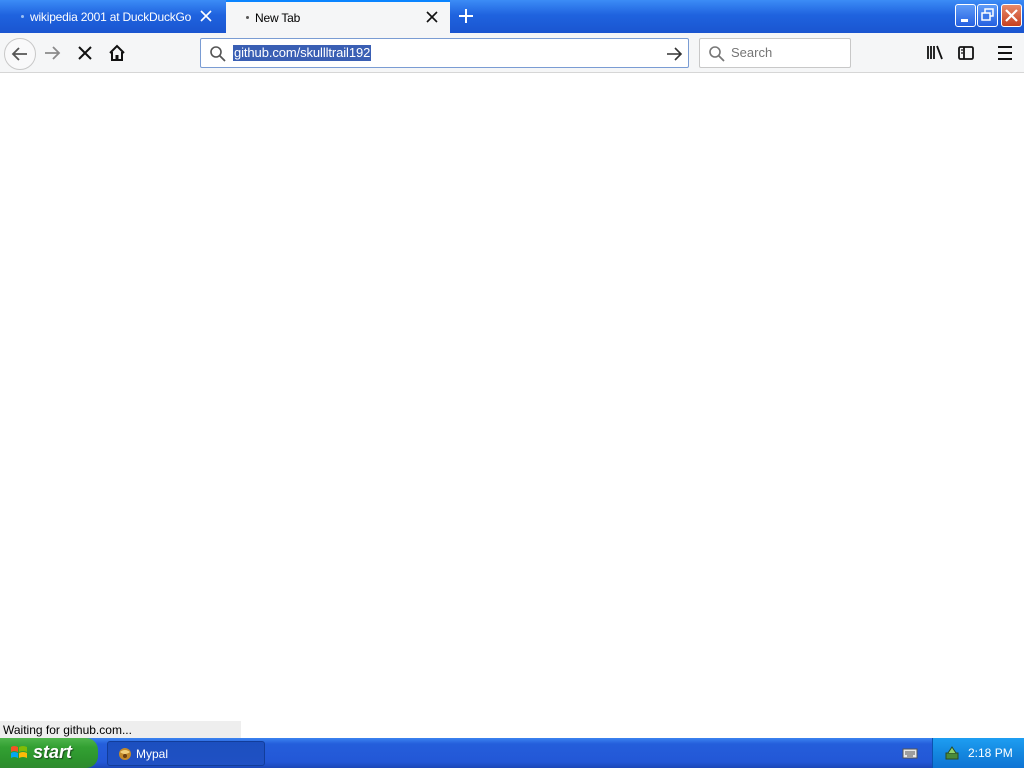 The width and height of the screenshot is (1024, 768). Describe the element at coordinates (787, 52) in the screenshot. I see `search-input` at that location.